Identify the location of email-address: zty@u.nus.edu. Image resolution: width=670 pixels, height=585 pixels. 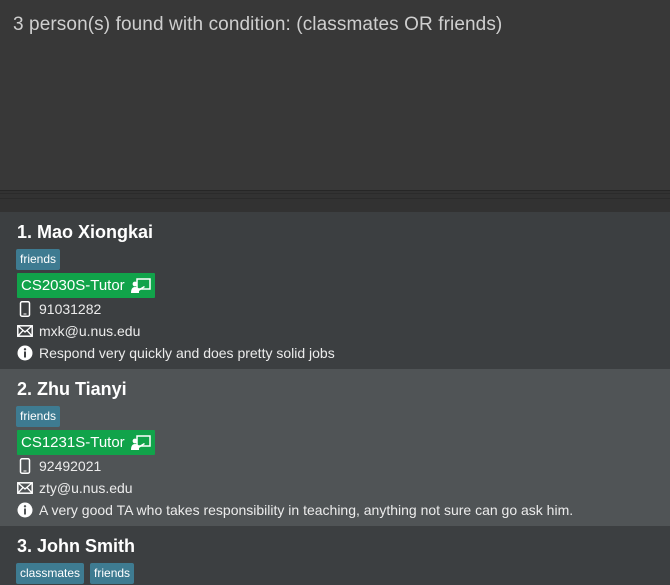
(86, 488).